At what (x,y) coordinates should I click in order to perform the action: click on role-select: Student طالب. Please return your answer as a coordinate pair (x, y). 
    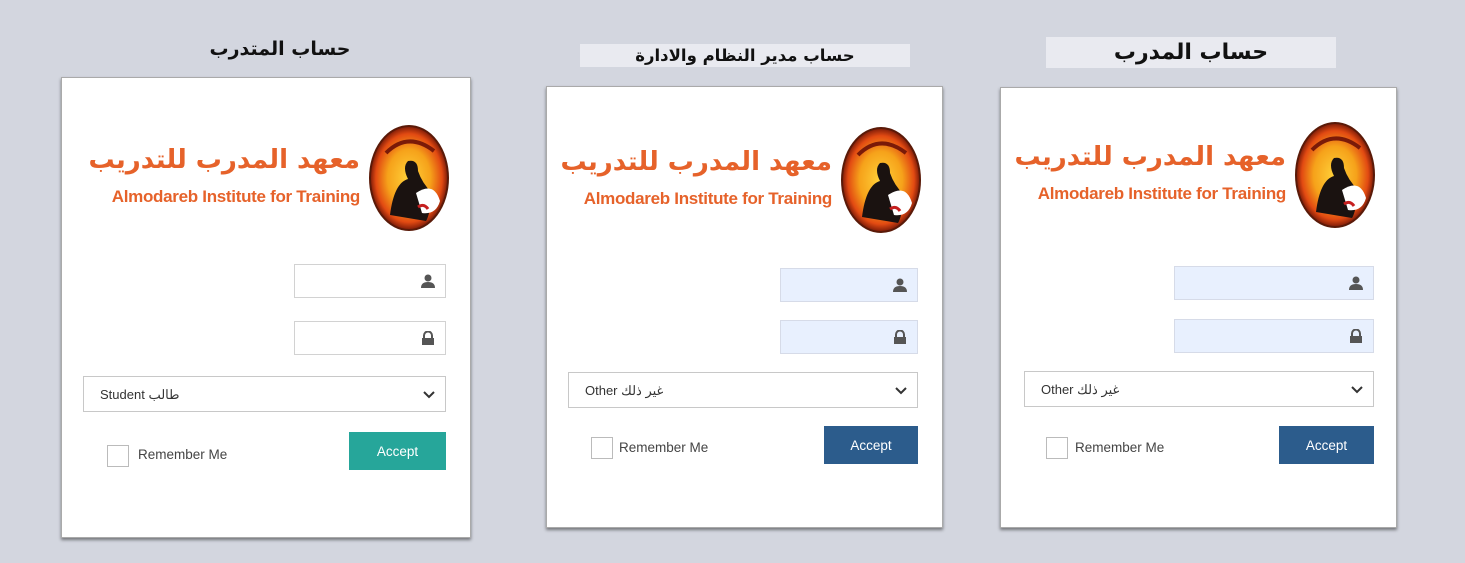
    Looking at the image, I should click on (264, 394).